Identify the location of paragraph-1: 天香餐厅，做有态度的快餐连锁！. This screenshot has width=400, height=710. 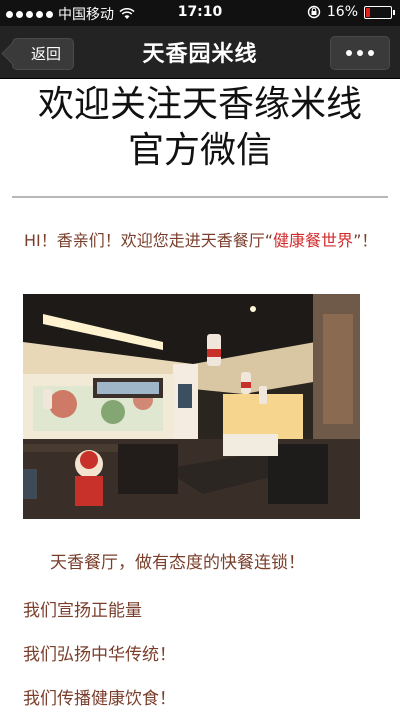
(177, 563).